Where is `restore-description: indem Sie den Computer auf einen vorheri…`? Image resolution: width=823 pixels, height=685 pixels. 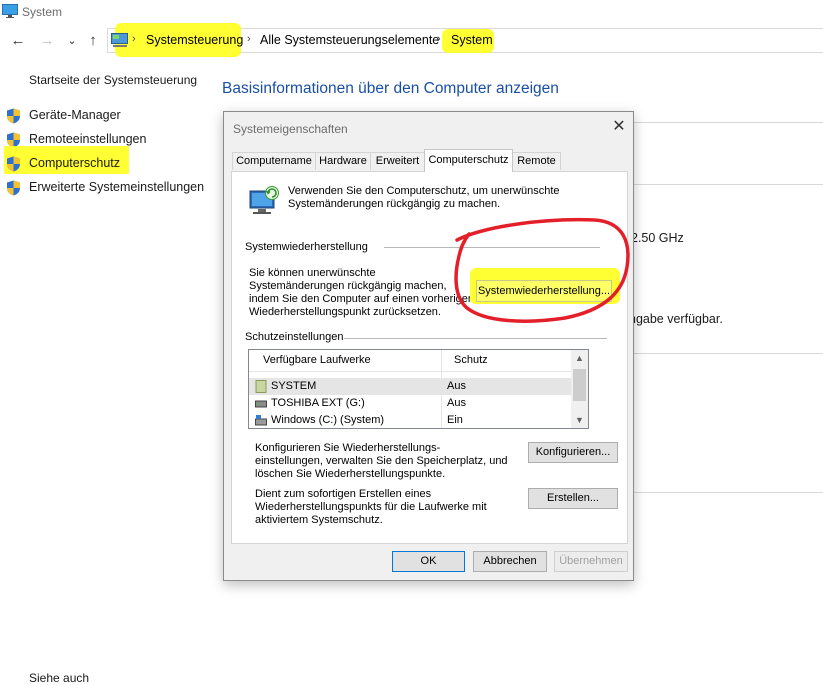 restore-description: indem Sie den Computer auf einen vorheri… is located at coordinates (362, 299).